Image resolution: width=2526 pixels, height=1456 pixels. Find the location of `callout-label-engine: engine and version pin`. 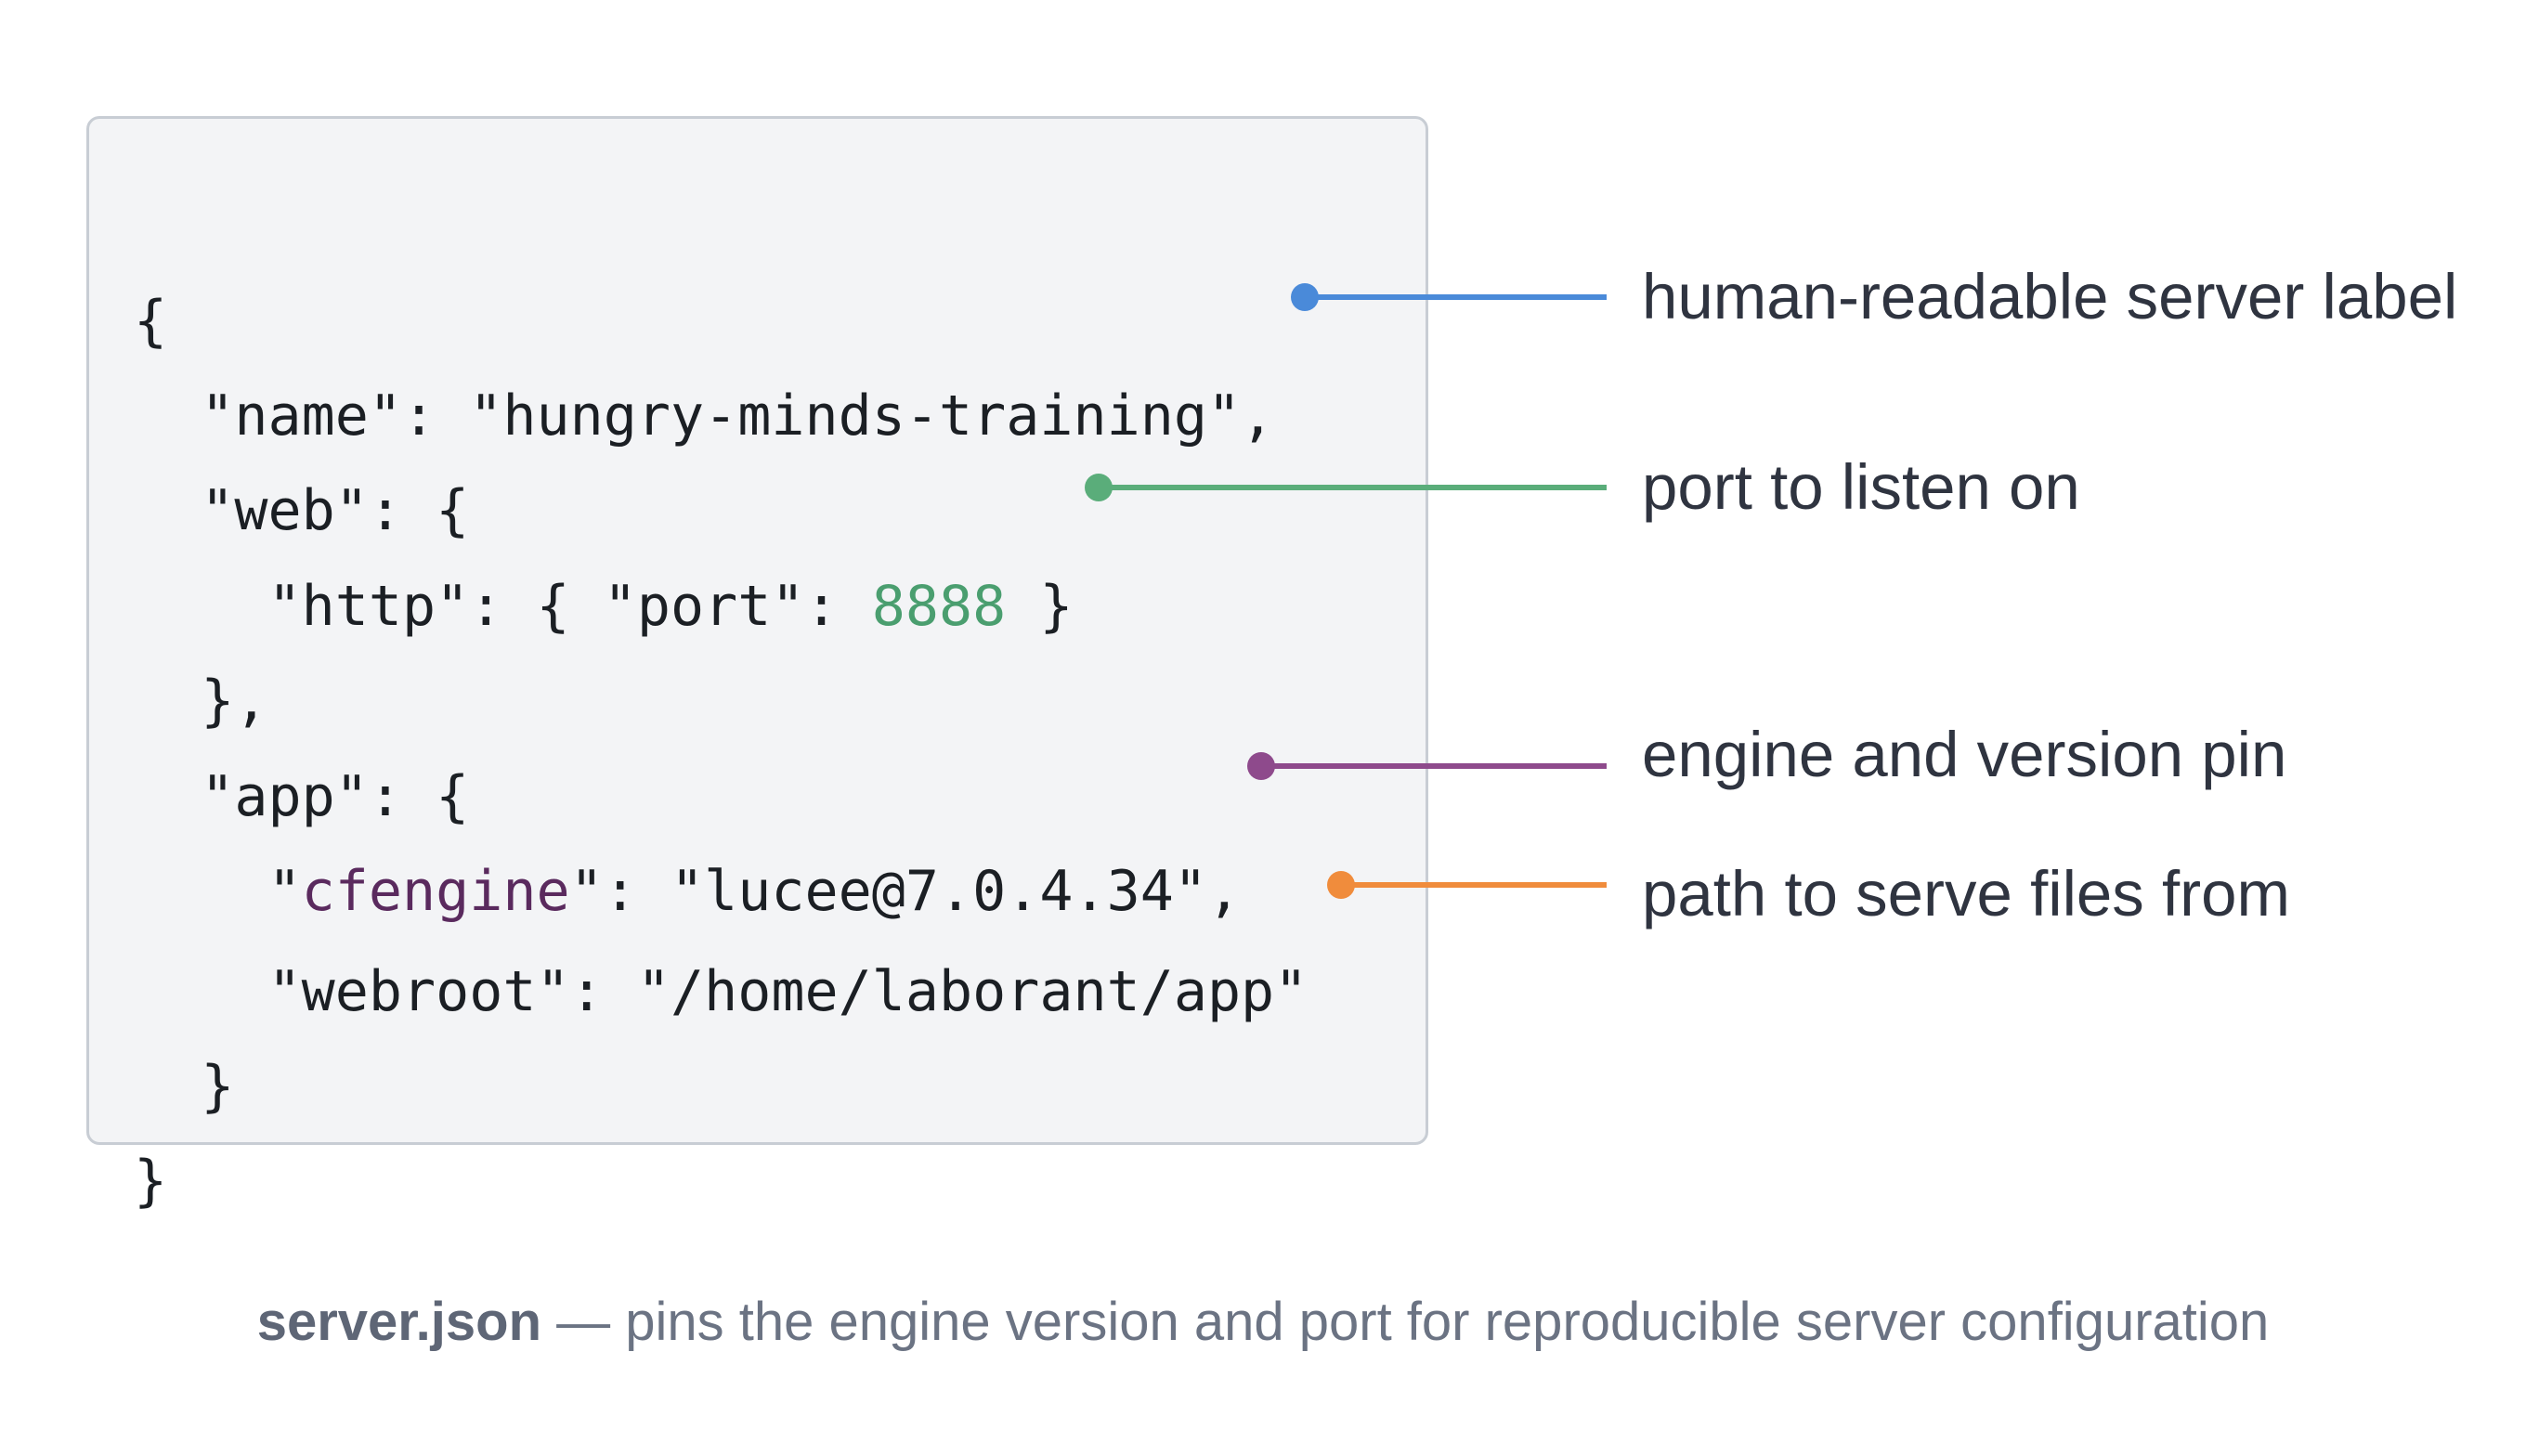

callout-label-engine: engine and version pin is located at coordinates (1964, 754).